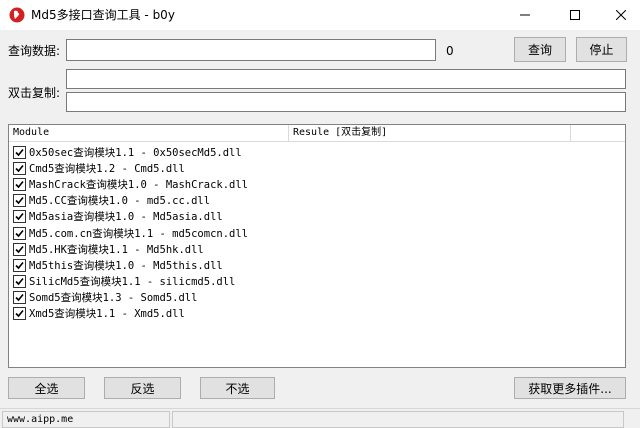  Describe the element at coordinates (34, 51) in the screenshot. I see `query-label: 查询数据:` at that location.